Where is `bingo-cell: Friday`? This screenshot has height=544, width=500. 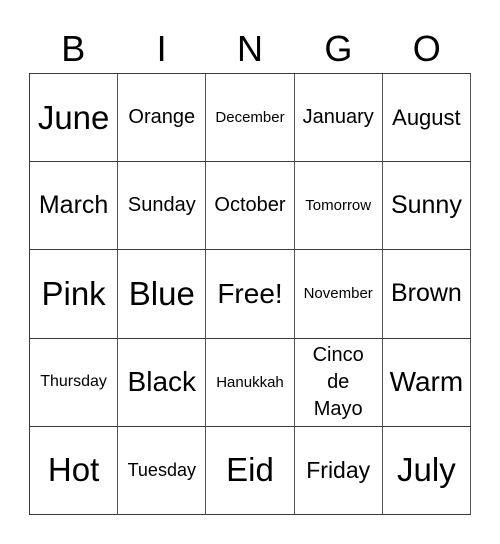
bingo-cell: Friday is located at coordinates (338, 470).